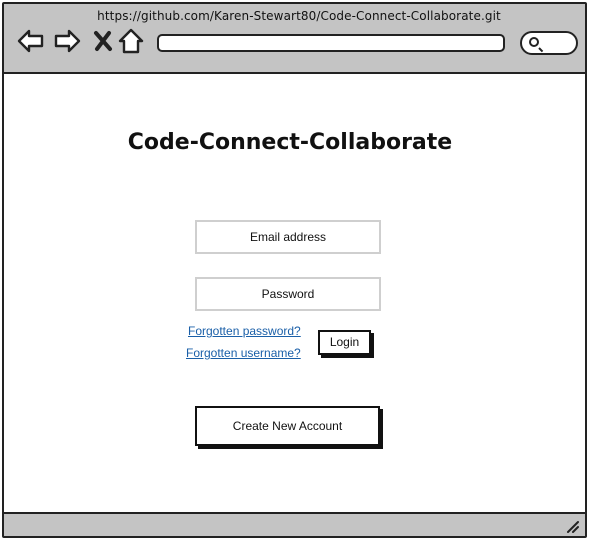 This screenshot has width=590, height=542. Describe the element at coordinates (290, 142) in the screenshot. I see `page-title: Code-Connect-Collaborate` at that location.